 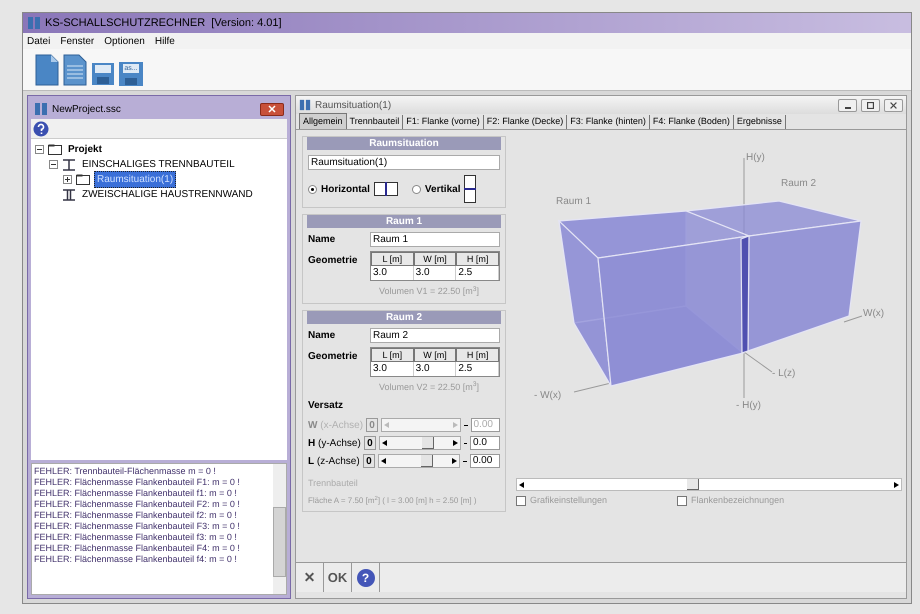 What do you see at coordinates (442, 189) in the screenshot?
I see `radio-label: Vertikal` at bounding box center [442, 189].